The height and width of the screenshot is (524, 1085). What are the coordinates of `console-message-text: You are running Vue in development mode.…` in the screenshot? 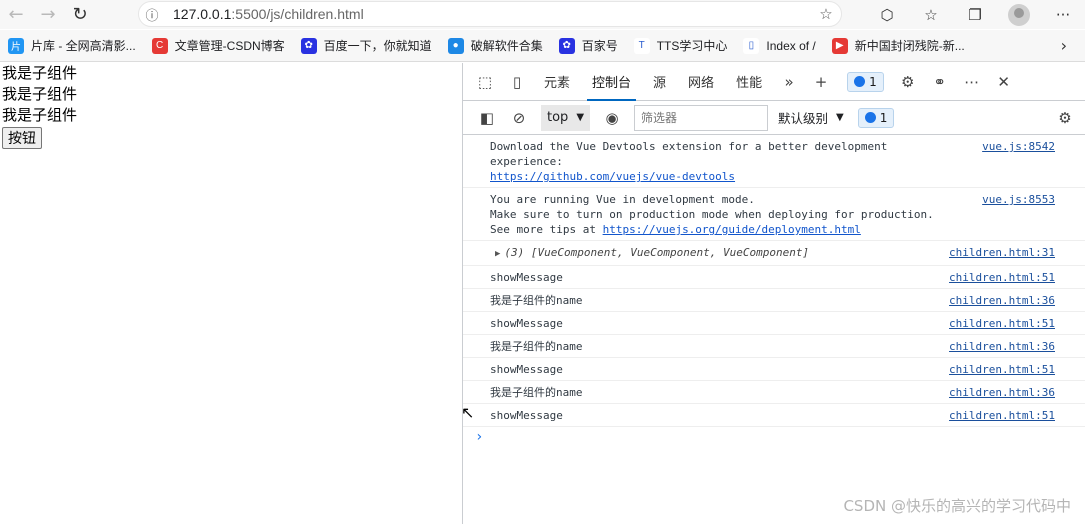 It's located at (712, 214).